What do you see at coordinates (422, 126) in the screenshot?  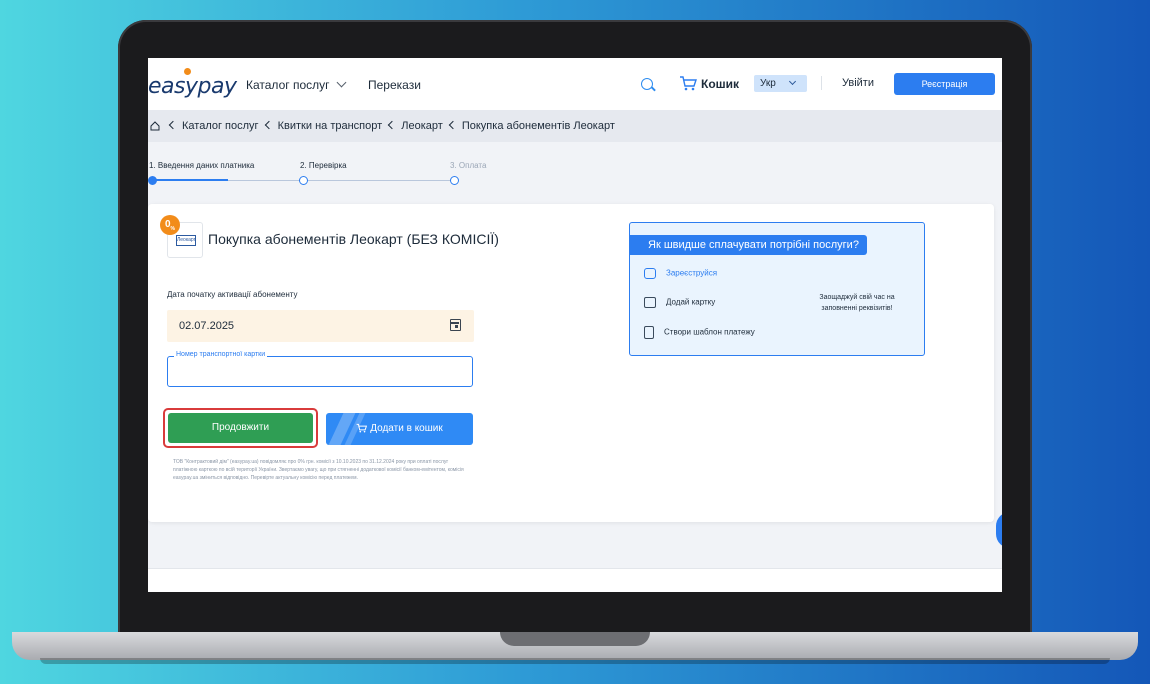 I see `breadcrumb-leocard: Леокарт` at bounding box center [422, 126].